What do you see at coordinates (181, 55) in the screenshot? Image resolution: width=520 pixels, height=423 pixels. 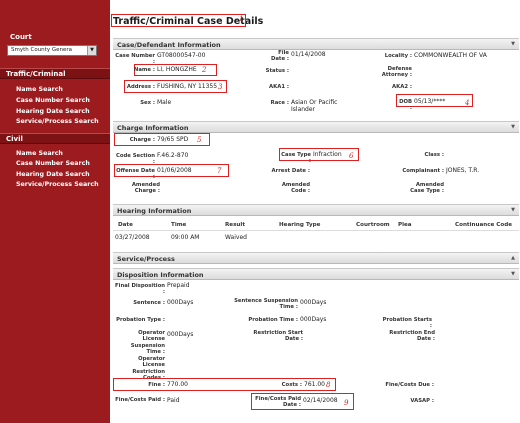 I see `case-number-value: GT08000547-00` at bounding box center [181, 55].